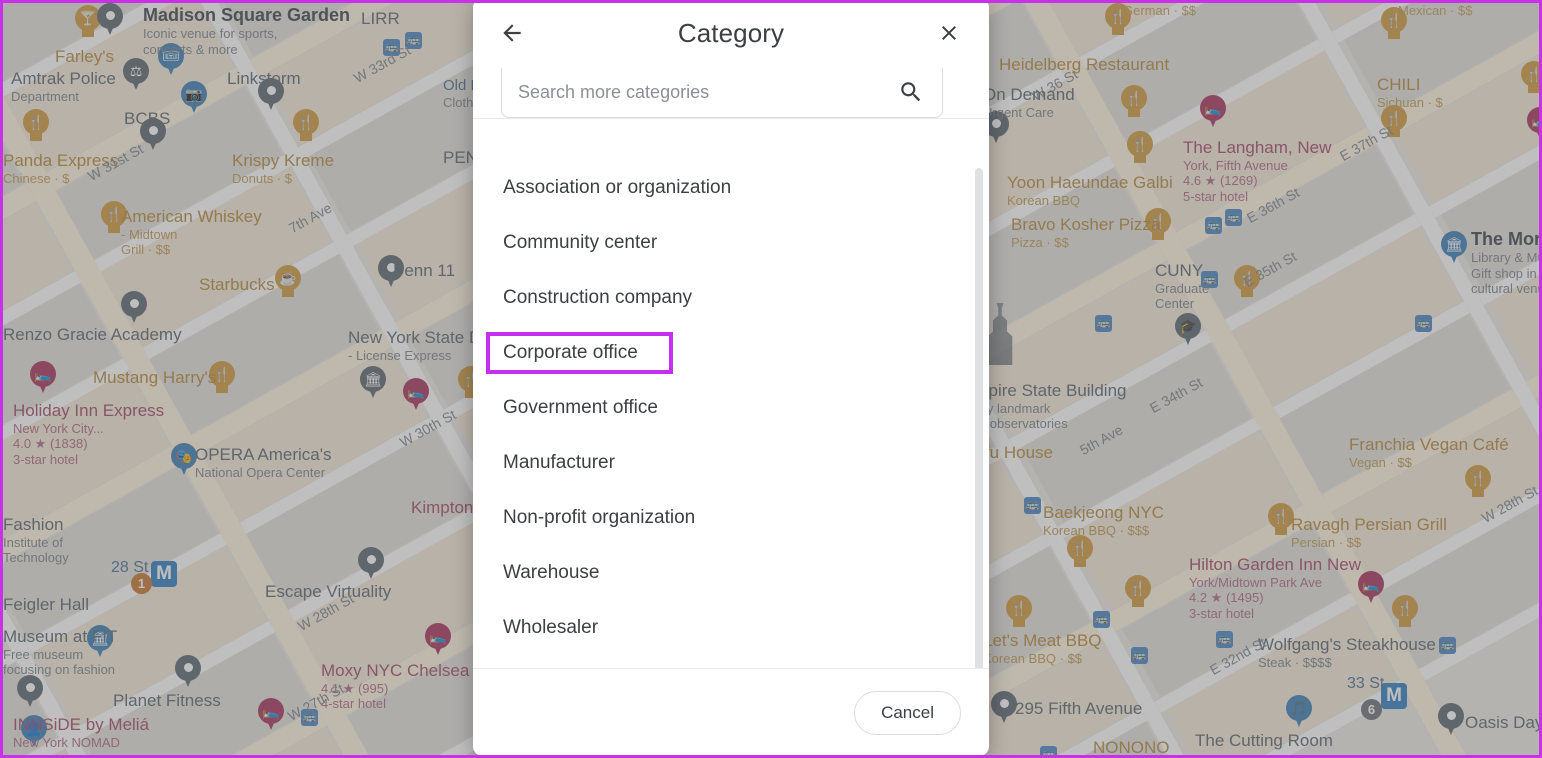 The width and height of the screenshot is (1542, 758). What do you see at coordinates (911, 92) in the screenshot?
I see `search-icon` at bounding box center [911, 92].